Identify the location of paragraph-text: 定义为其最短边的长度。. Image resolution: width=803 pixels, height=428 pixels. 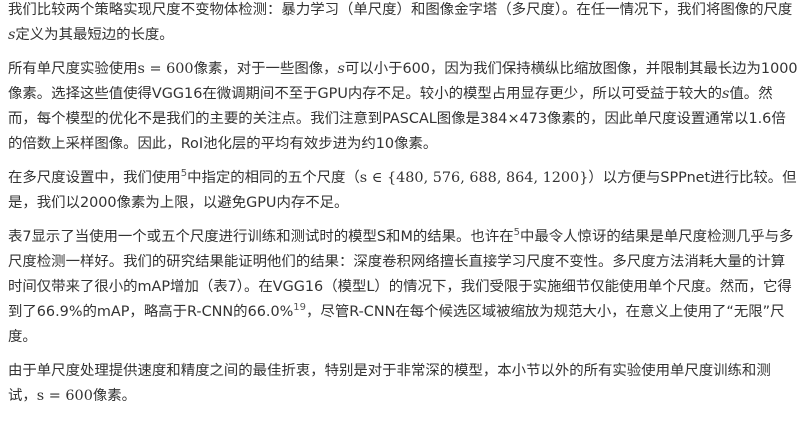
(94, 35).